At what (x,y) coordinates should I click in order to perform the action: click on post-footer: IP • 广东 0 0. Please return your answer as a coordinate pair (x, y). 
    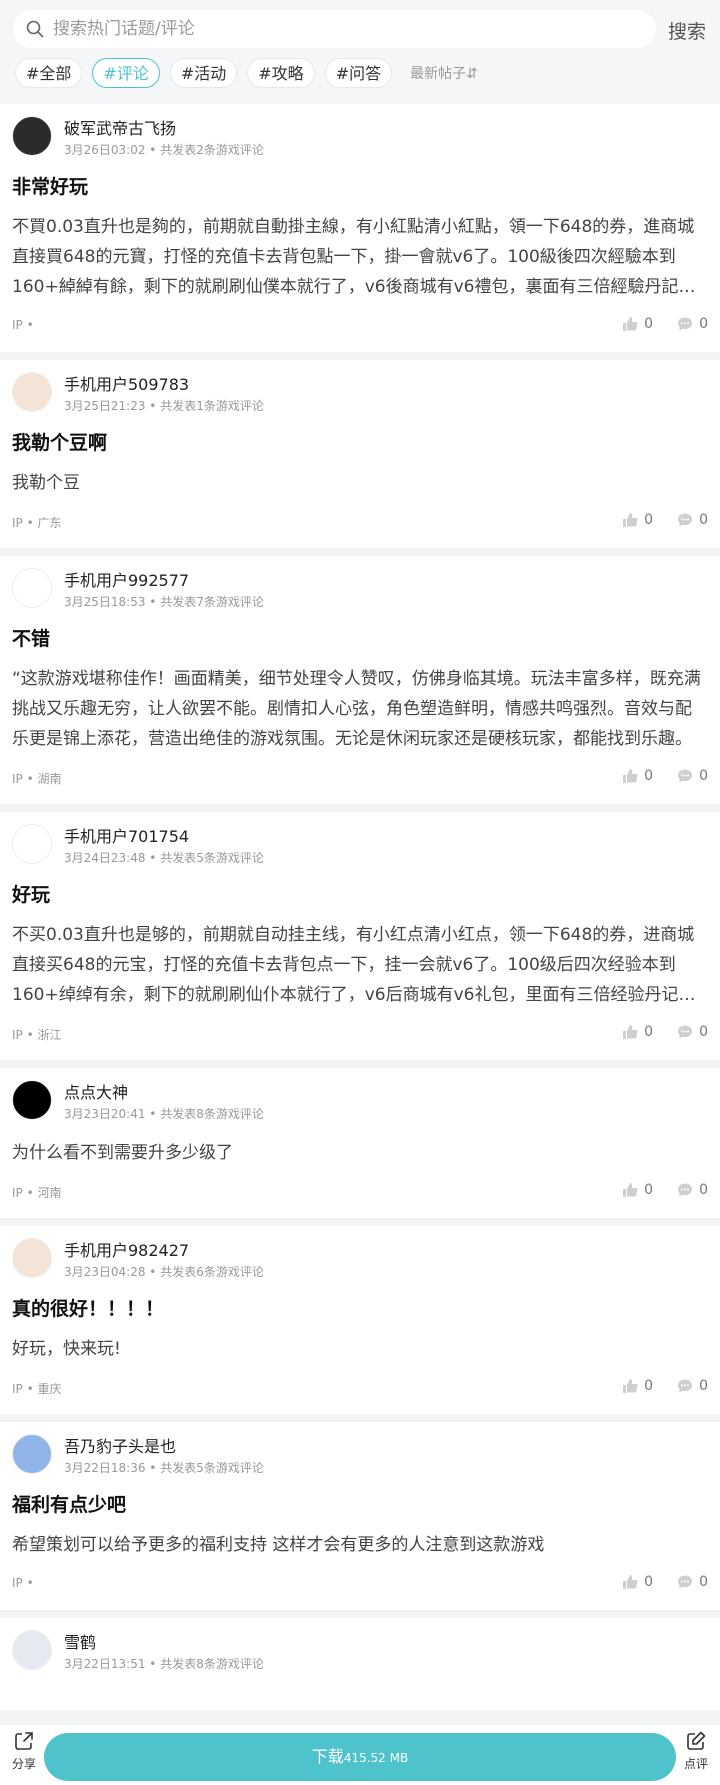
    Looking at the image, I should click on (360, 523).